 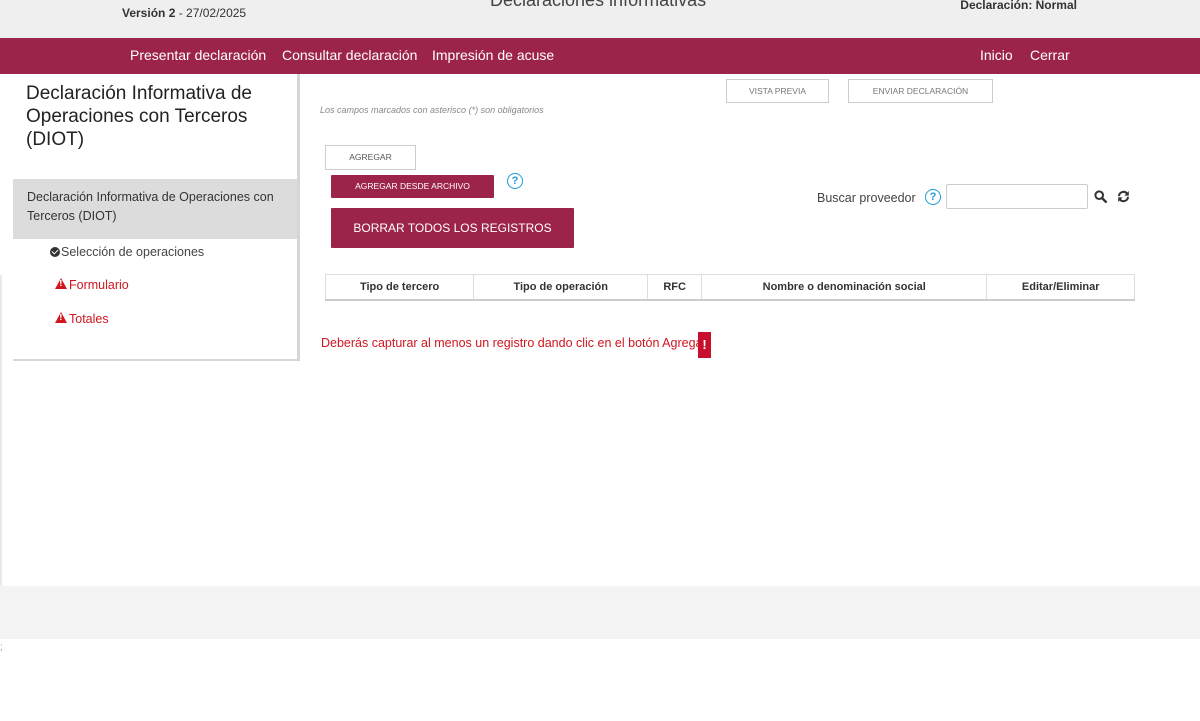 What do you see at coordinates (399, 287) in the screenshot?
I see `col-header-tipo-tercero: Tipo de tercero` at bounding box center [399, 287].